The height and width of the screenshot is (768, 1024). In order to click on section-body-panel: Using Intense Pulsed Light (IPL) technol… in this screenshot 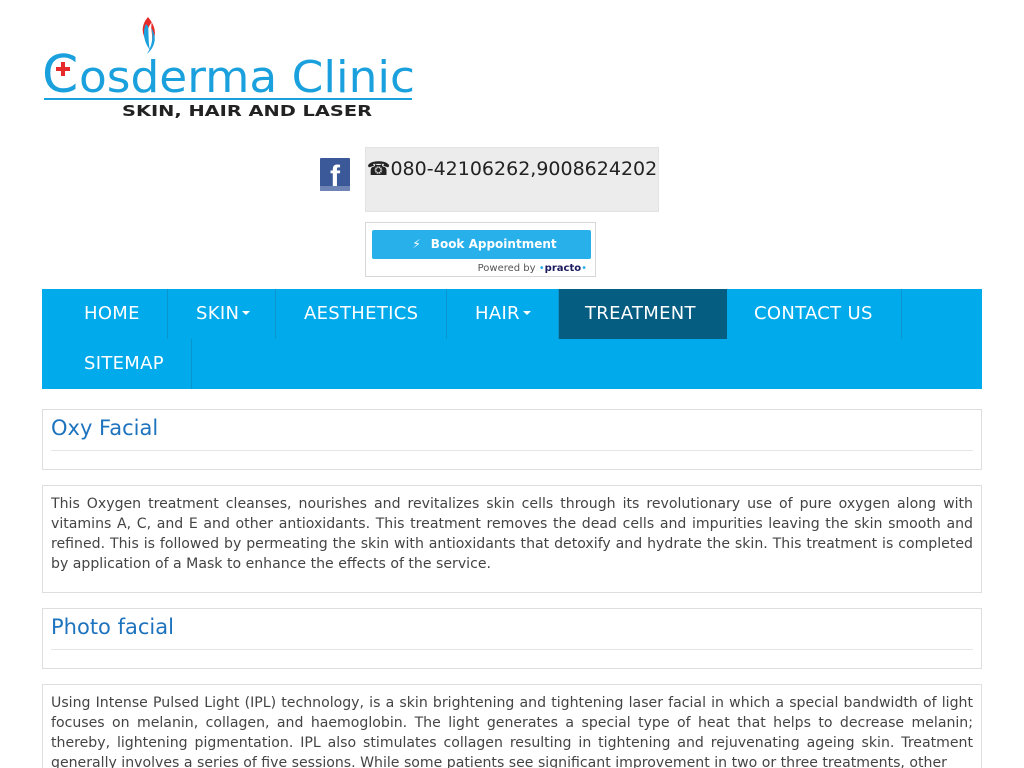, I will do `click(512, 726)`.